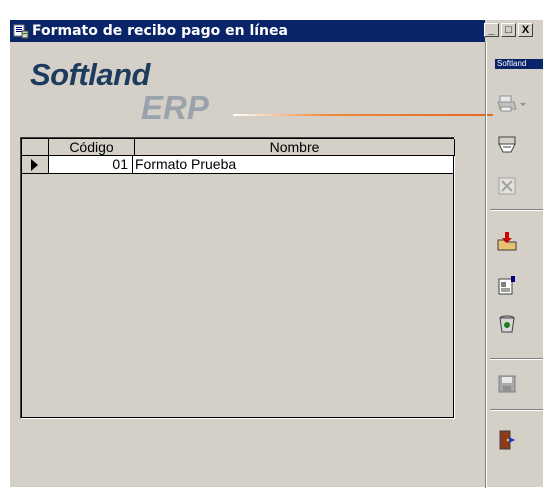 The width and height of the screenshot is (543, 488). What do you see at coordinates (185, 164) in the screenshot?
I see `cell-nombre: Formato Prueba` at bounding box center [185, 164].